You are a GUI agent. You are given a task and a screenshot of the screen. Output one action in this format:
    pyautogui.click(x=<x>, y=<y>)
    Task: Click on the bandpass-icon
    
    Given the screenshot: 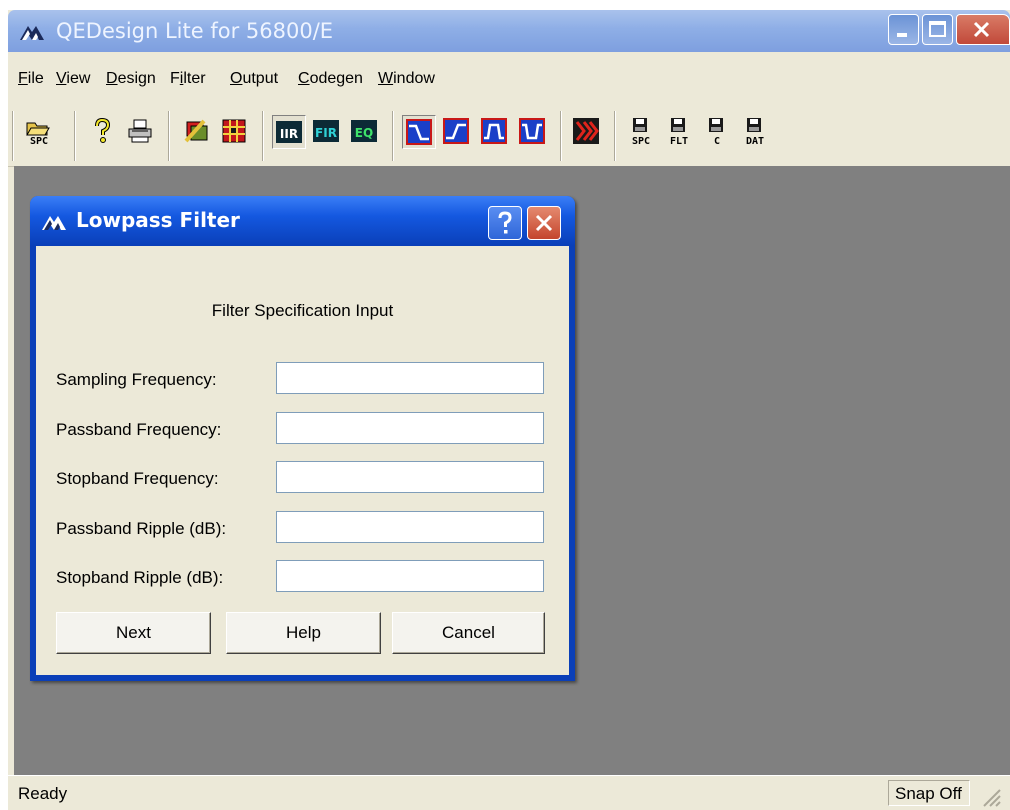 What is the action you would take?
    pyautogui.click(x=494, y=131)
    